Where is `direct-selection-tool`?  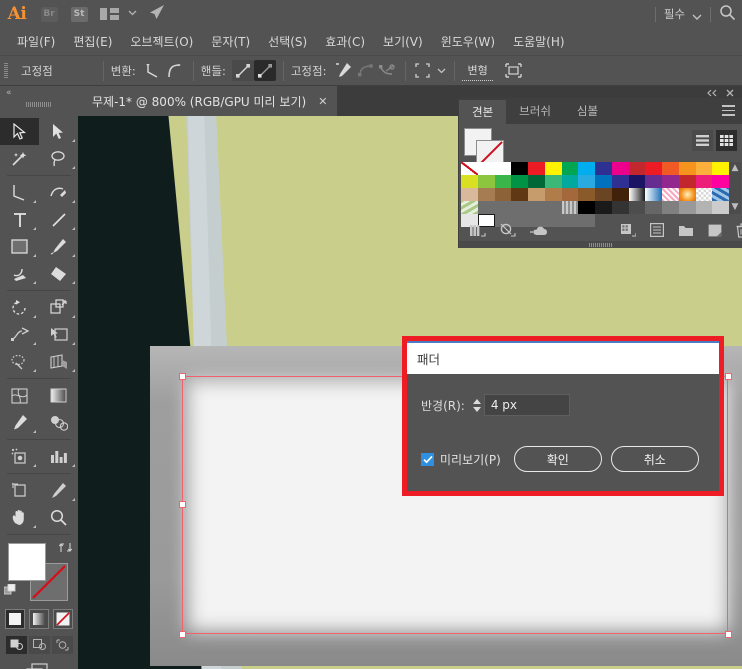 direct-selection-tool is located at coordinates (58, 131).